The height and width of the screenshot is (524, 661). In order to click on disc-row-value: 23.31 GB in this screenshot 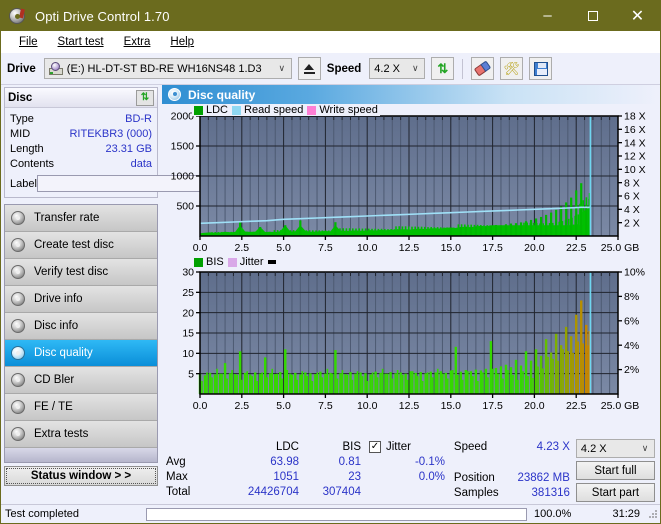, I will do `click(128, 148)`.